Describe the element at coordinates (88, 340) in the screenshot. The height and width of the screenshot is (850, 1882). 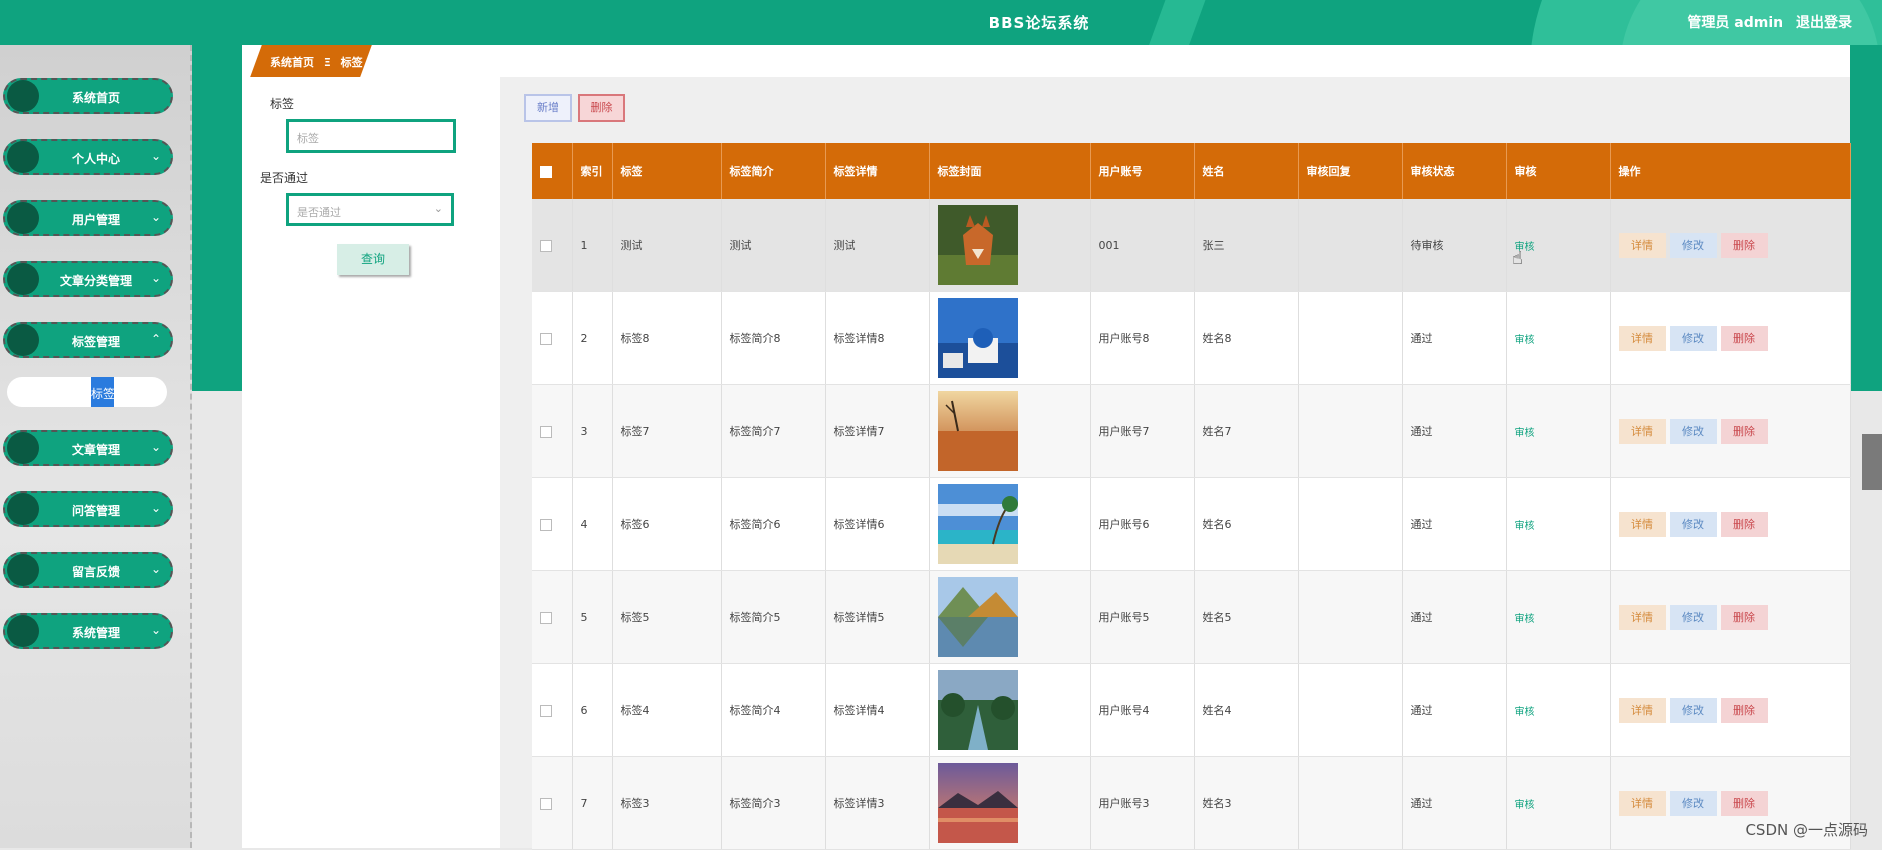
I see `sidebar-item-tags: 标签管理 ⌃` at that location.